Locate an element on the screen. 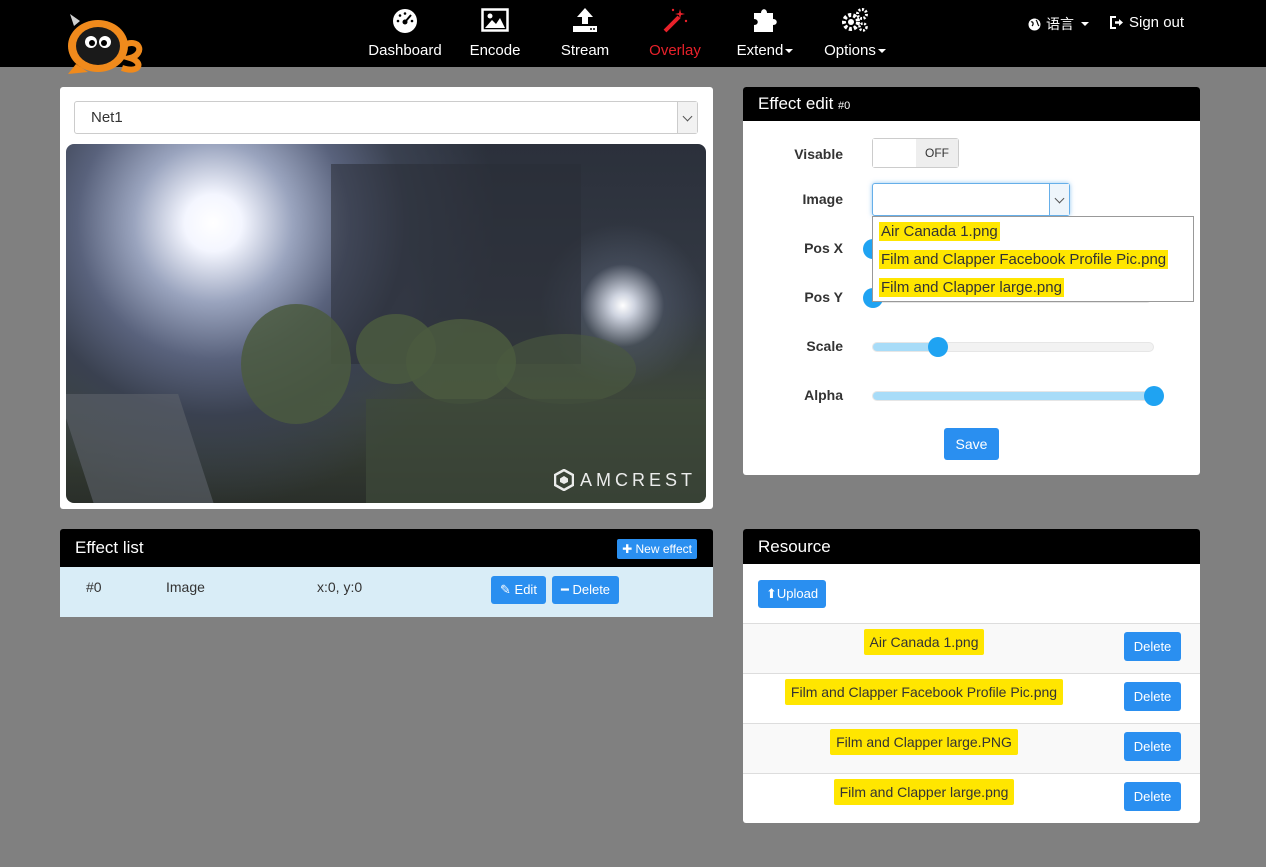 The width and height of the screenshot is (1266, 867). new-effect-button: ✚ New effect is located at coordinates (657, 549).